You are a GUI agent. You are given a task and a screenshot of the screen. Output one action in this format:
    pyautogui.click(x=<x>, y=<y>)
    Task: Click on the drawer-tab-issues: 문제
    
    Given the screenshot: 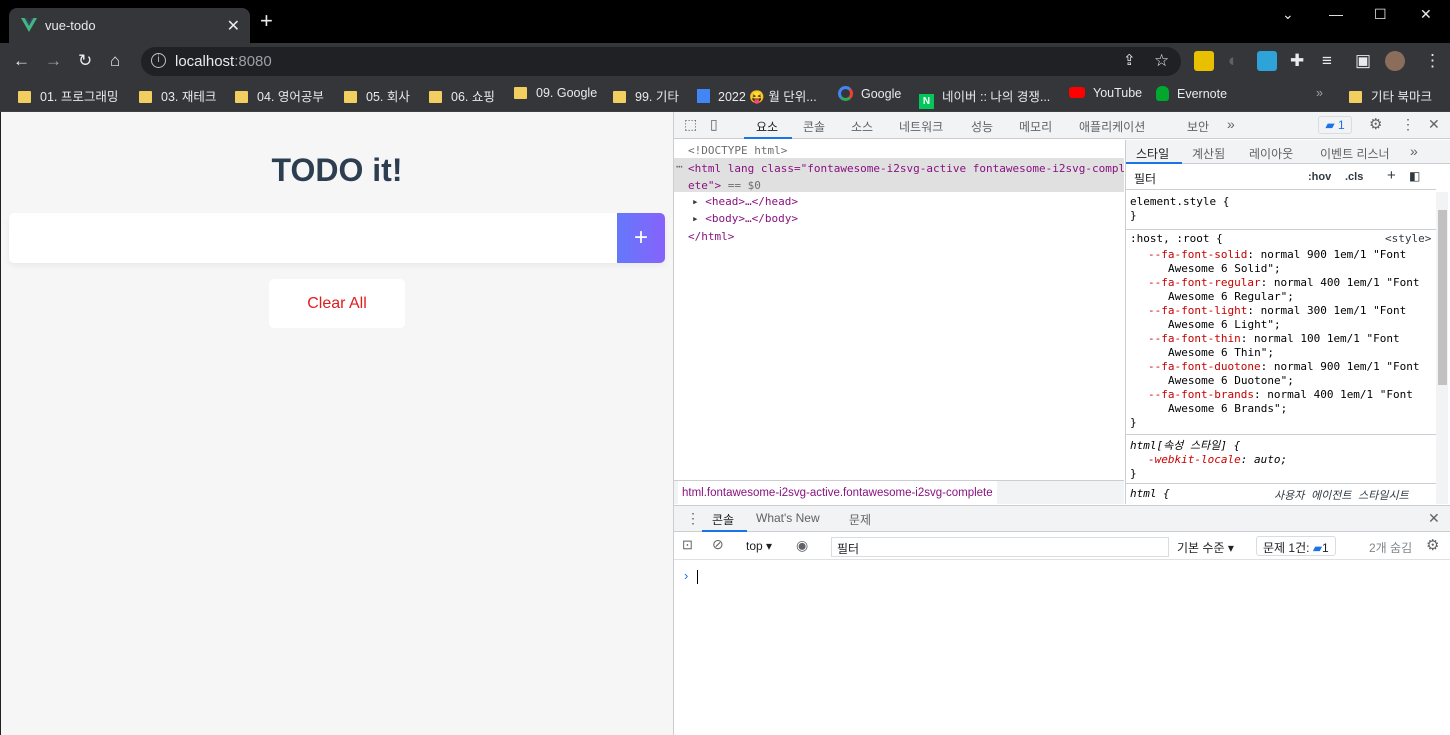 What is the action you would take?
    pyautogui.click(x=860, y=519)
    